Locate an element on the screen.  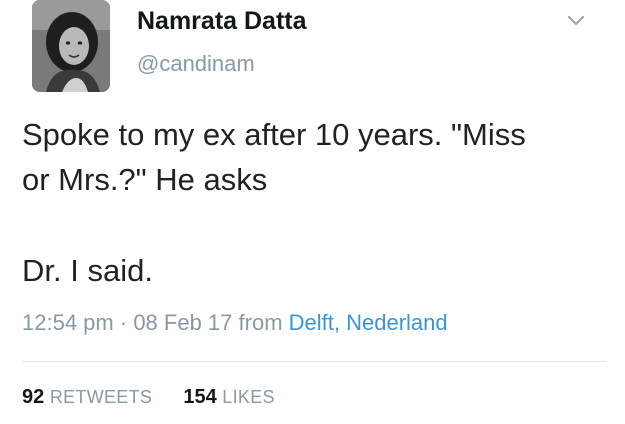
retweets-stat: 92 RETWEETS is located at coordinates (90, 397).